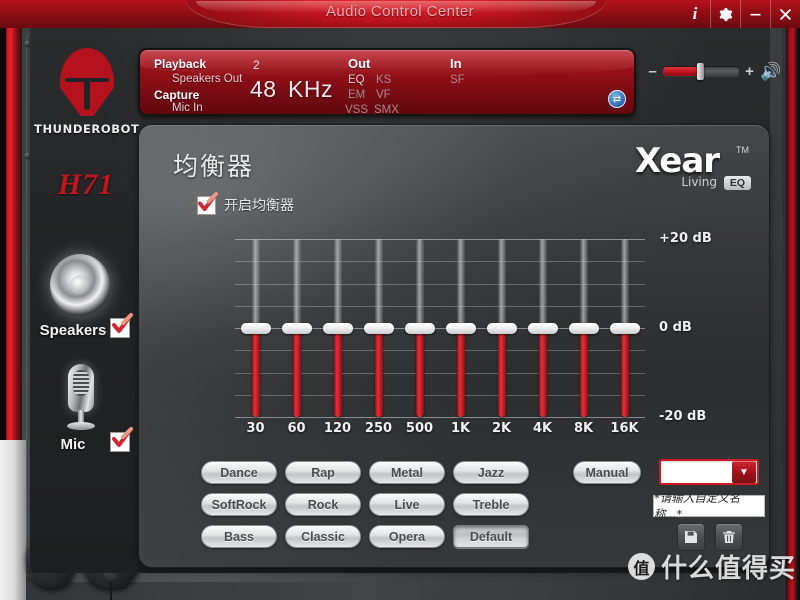 Image resolution: width=800 pixels, height=600 pixels. I want to click on manual-preset-wrap: Manual, so click(607, 472).